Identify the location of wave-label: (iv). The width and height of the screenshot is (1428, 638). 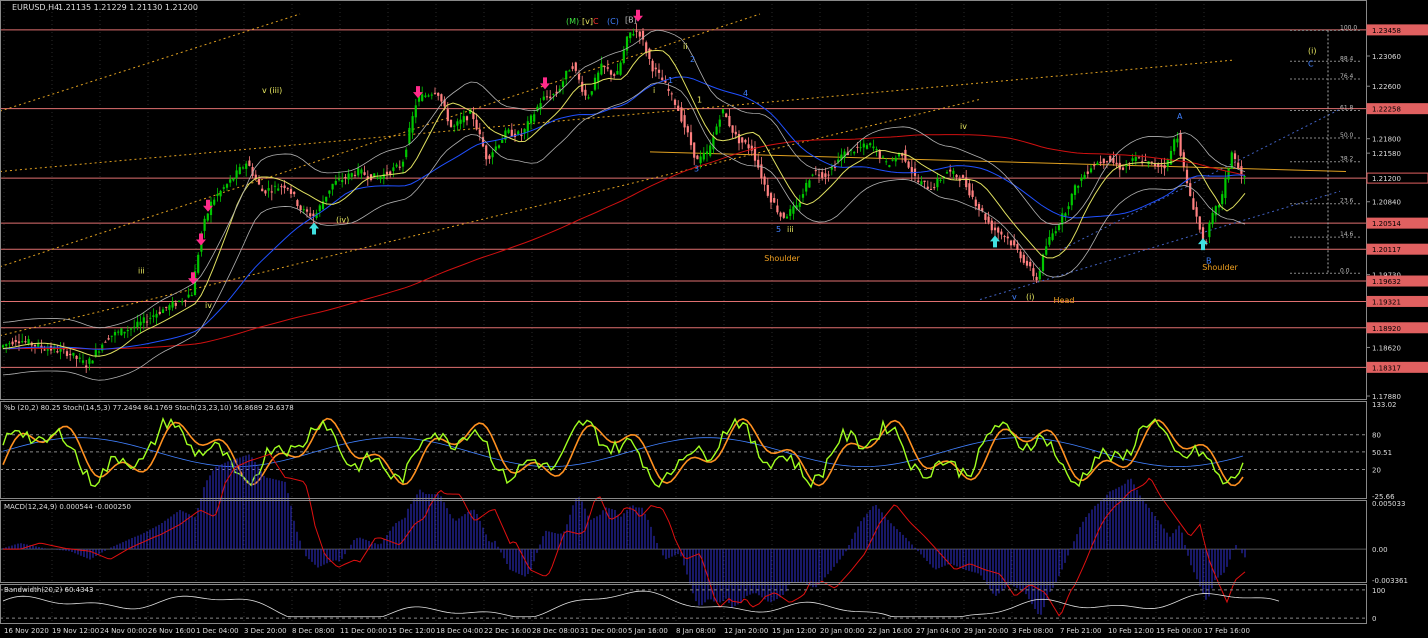
(342, 220).